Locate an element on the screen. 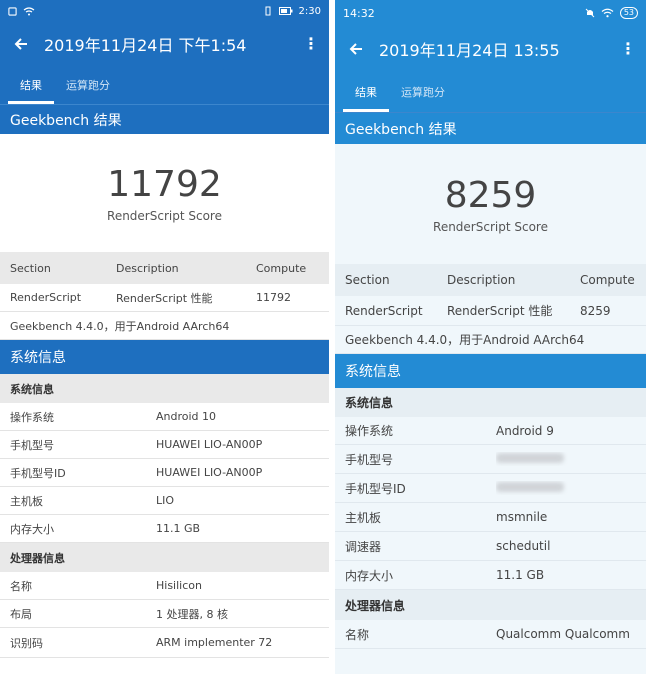  score-block: 8259 RenderScript Score is located at coordinates (490, 204).